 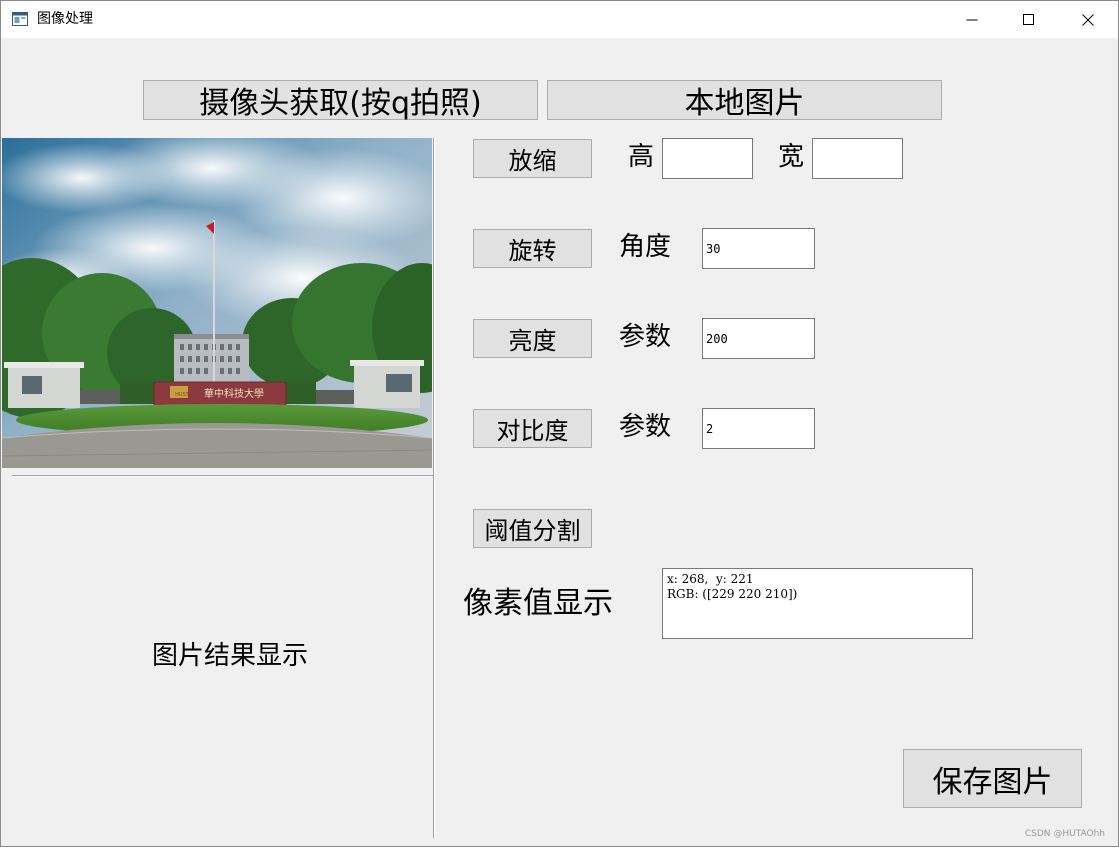 I want to click on brightness-button: 亮度, so click(x=532, y=338).